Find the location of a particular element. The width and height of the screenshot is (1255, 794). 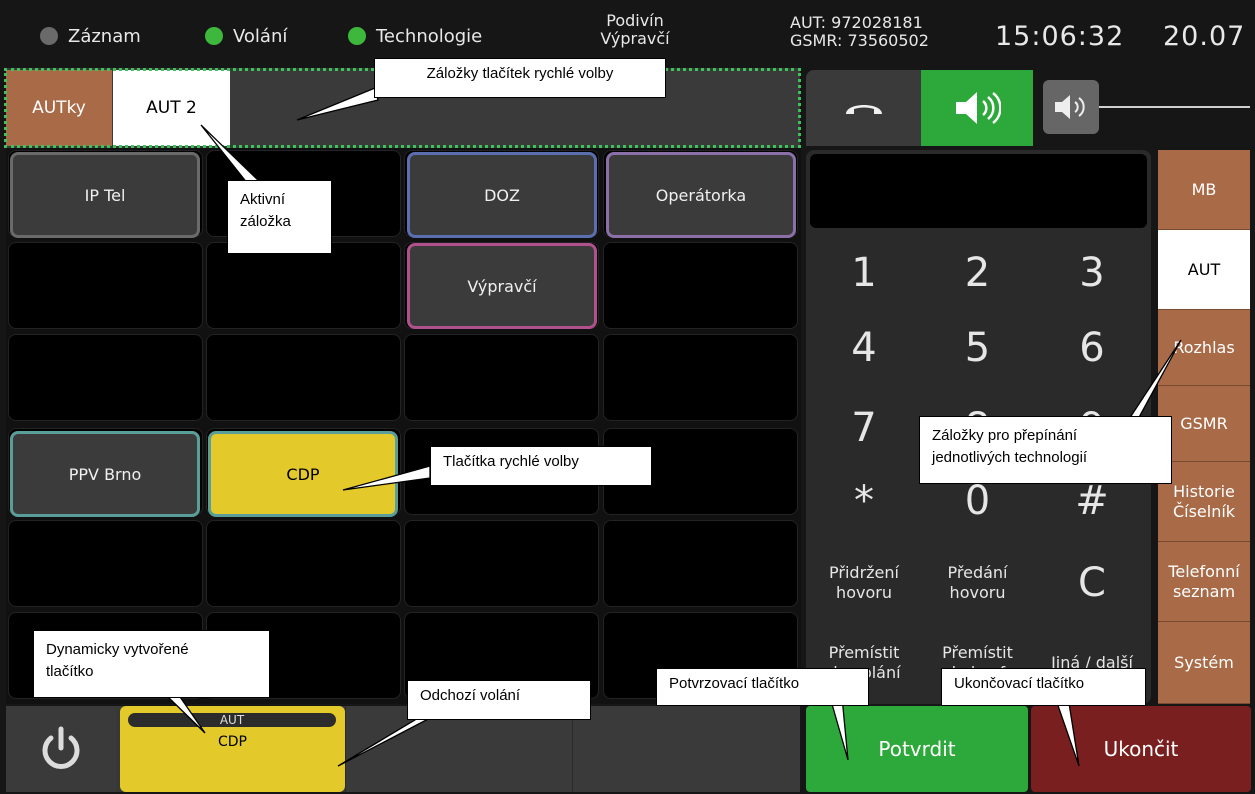

quick-button-vypravci: Výpravčí is located at coordinates (502, 286).